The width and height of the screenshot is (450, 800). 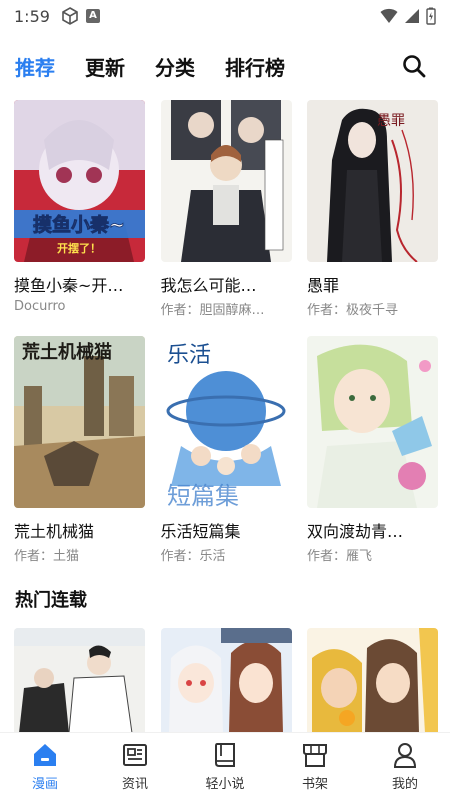 I want to click on comic-author: 作者：乐活, so click(x=193, y=556).